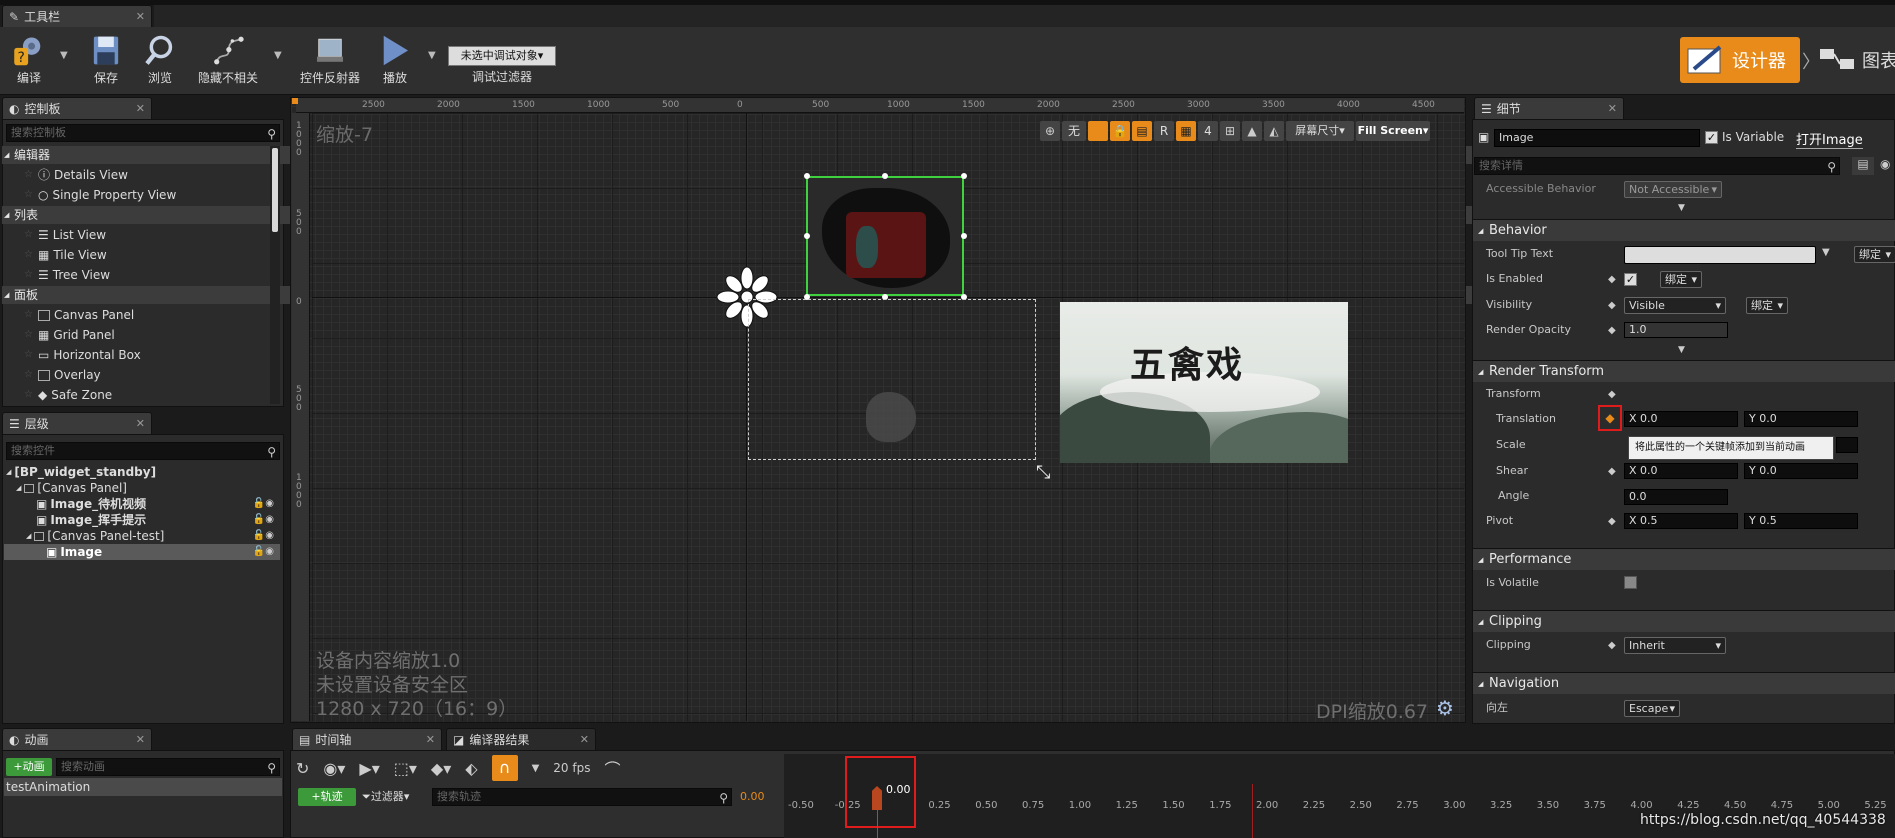 The height and width of the screenshot is (838, 1895). I want to click on auto-key-icon: ⬖, so click(471, 768).